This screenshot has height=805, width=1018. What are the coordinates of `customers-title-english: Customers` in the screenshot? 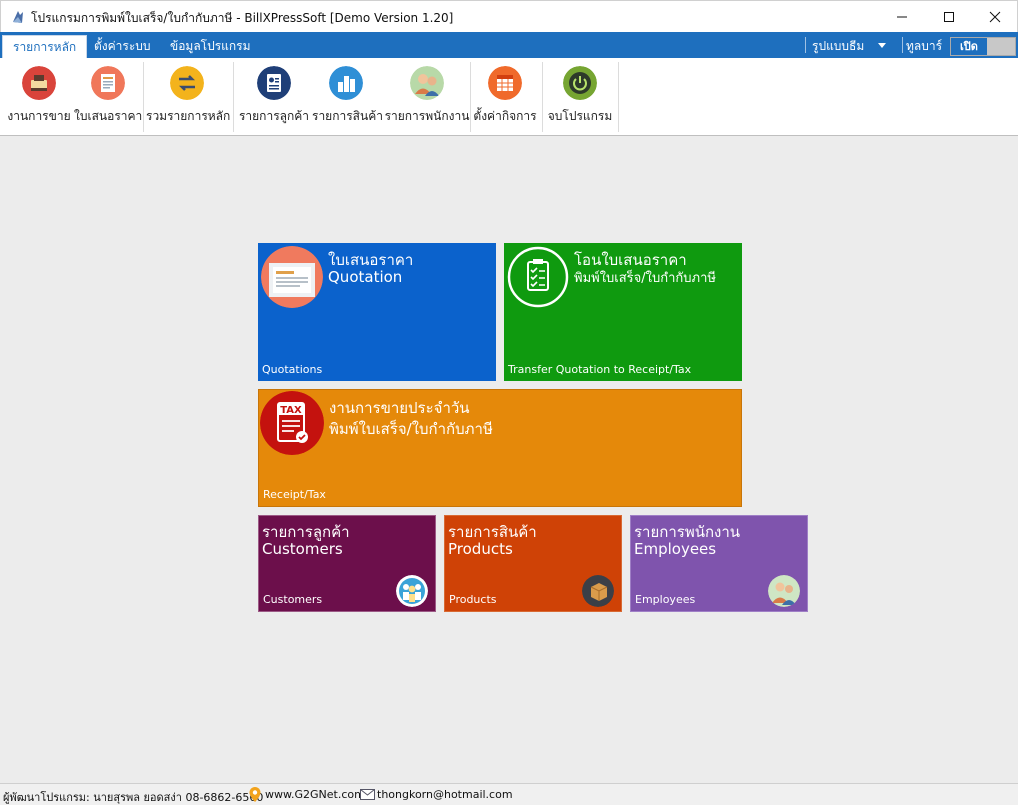 It's located at (302, 549).